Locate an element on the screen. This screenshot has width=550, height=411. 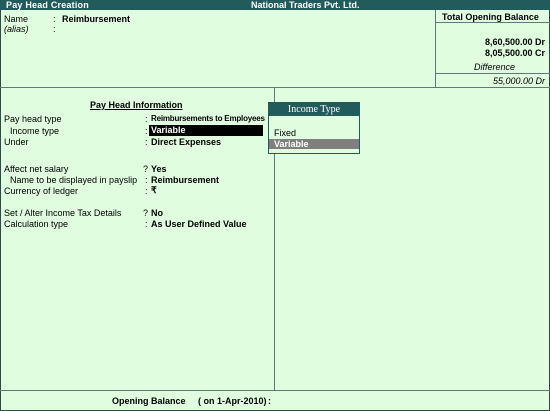
pay-head-type-field: Reimbursements to Employees is located at coordinates (208, 118).